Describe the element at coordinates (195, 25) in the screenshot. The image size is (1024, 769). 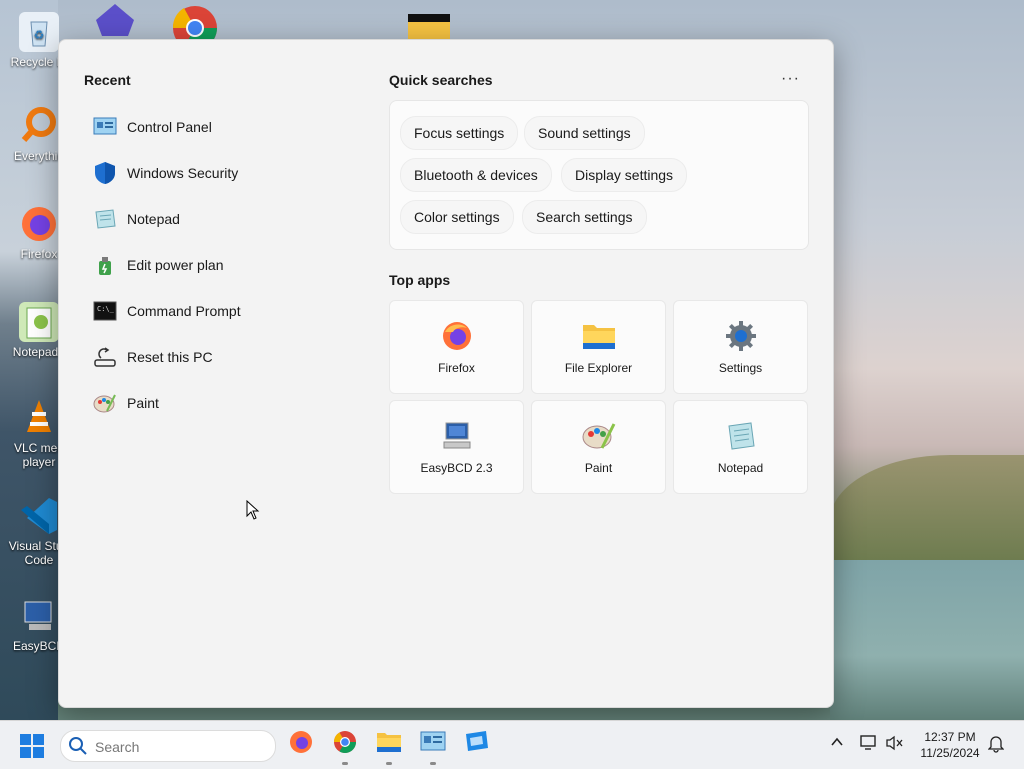
I see `desktop-icon-chrome` at that location.